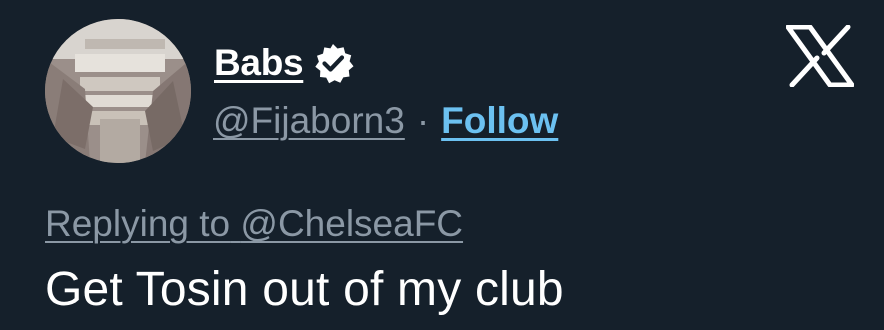 The width and height of the screenshot is (884, 330). I want to click on x-logo-icon, so click(820, 56).